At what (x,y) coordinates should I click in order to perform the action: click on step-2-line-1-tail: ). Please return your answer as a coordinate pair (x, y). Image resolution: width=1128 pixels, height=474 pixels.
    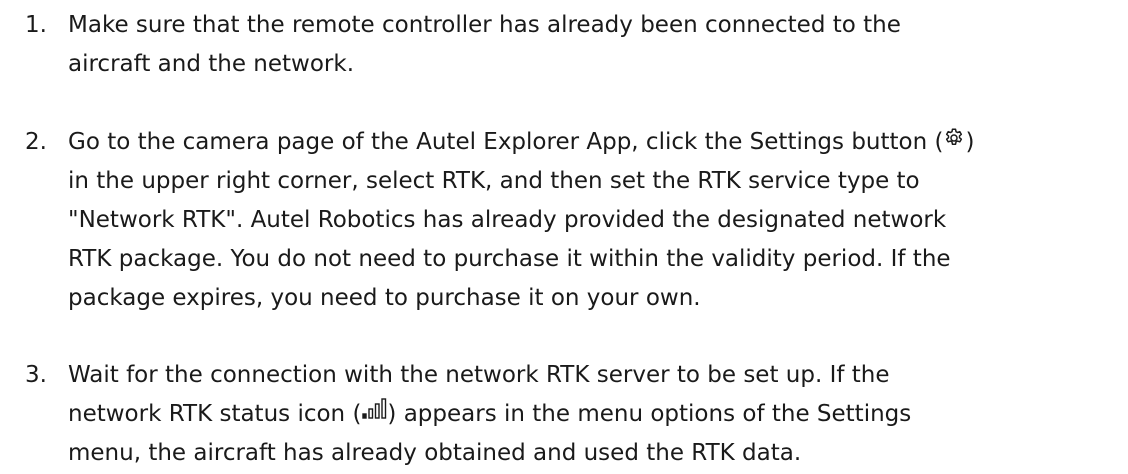
    Looking at the image, I should click on (970, 142).